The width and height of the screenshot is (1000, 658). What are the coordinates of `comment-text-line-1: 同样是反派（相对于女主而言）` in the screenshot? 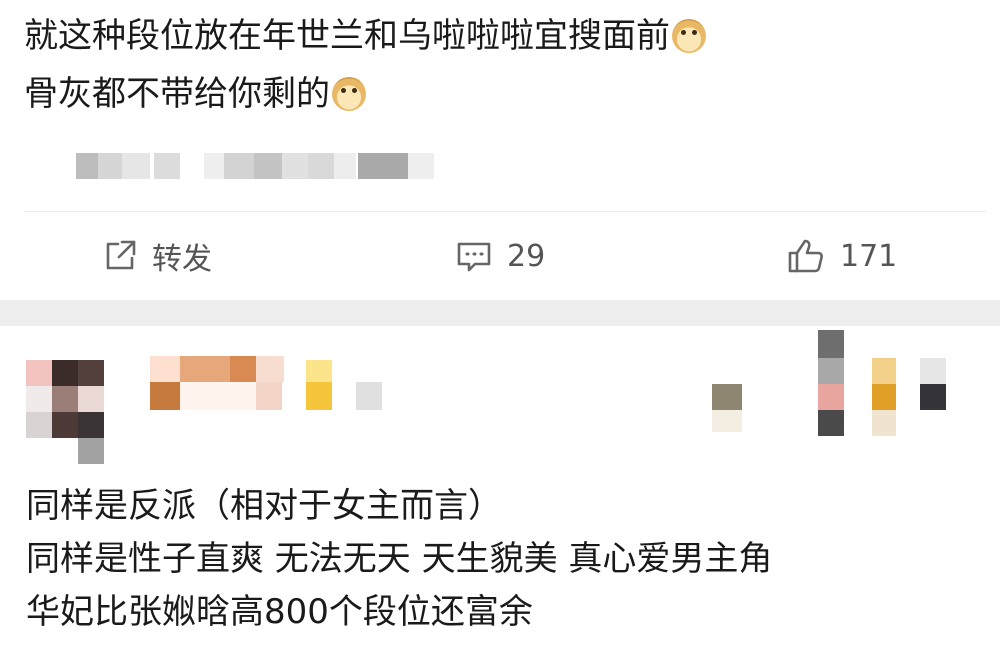 It's located at (264, 506).